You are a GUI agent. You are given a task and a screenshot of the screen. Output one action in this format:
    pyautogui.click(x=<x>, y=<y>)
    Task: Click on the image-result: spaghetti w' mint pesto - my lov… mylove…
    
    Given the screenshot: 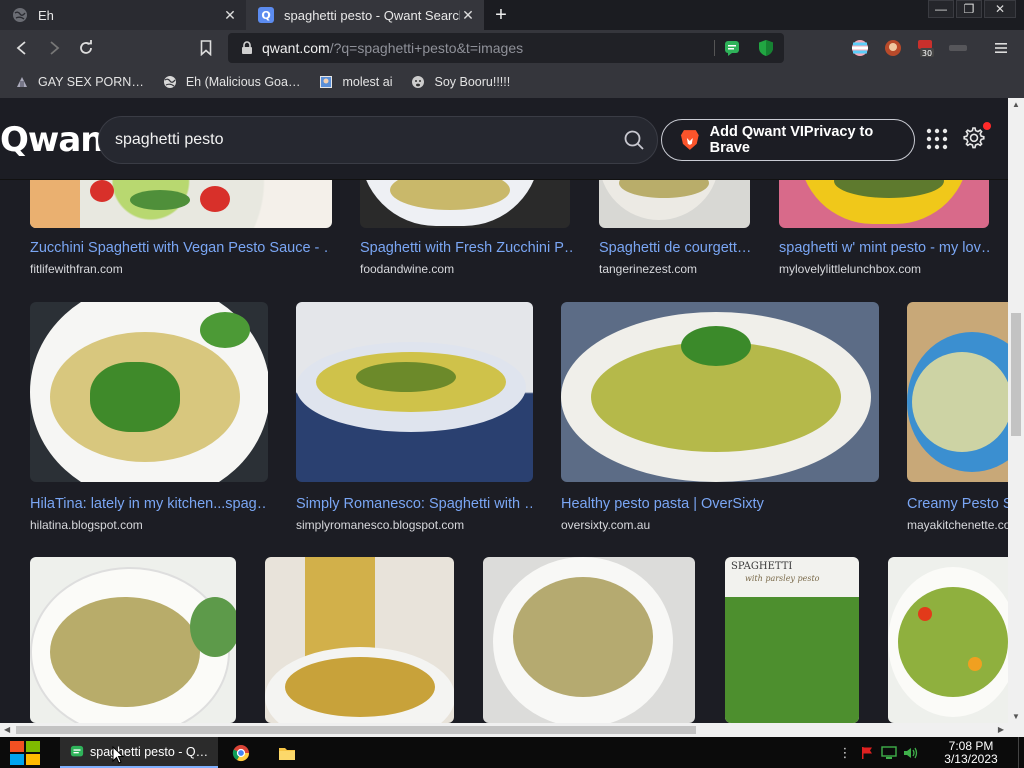 What is the action you would take?
    pyautogui.click(x=885, y=215)
    